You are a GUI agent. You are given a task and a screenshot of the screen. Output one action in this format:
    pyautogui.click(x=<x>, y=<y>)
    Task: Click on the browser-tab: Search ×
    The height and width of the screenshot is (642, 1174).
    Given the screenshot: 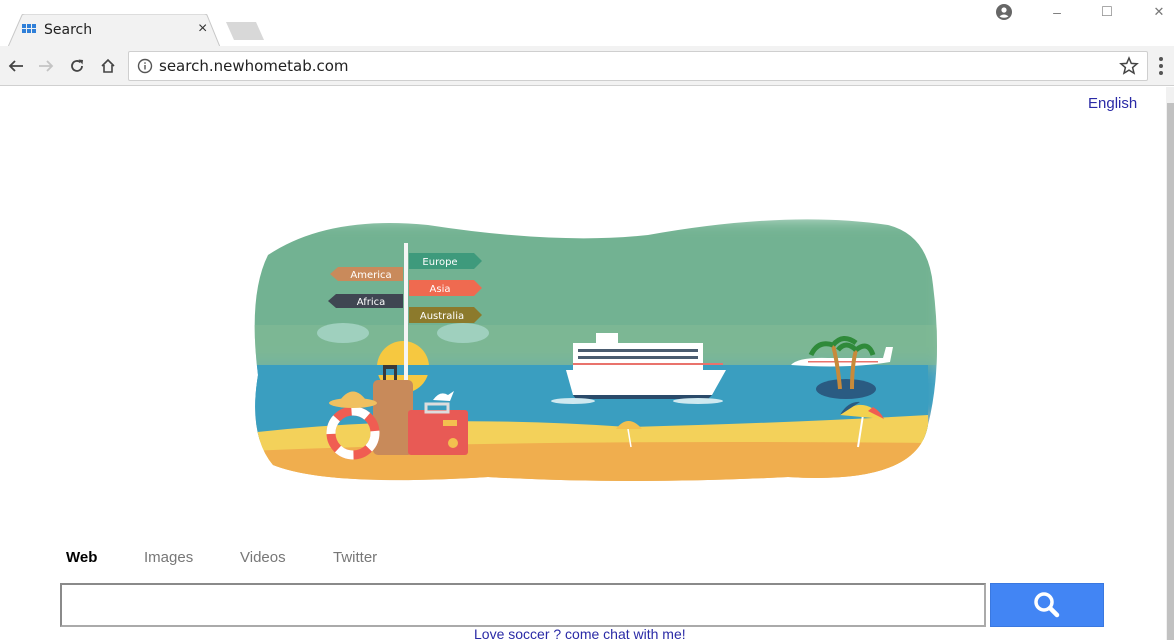 What is the action you would take?
    pyautogui.click(x=114, y=30)
    